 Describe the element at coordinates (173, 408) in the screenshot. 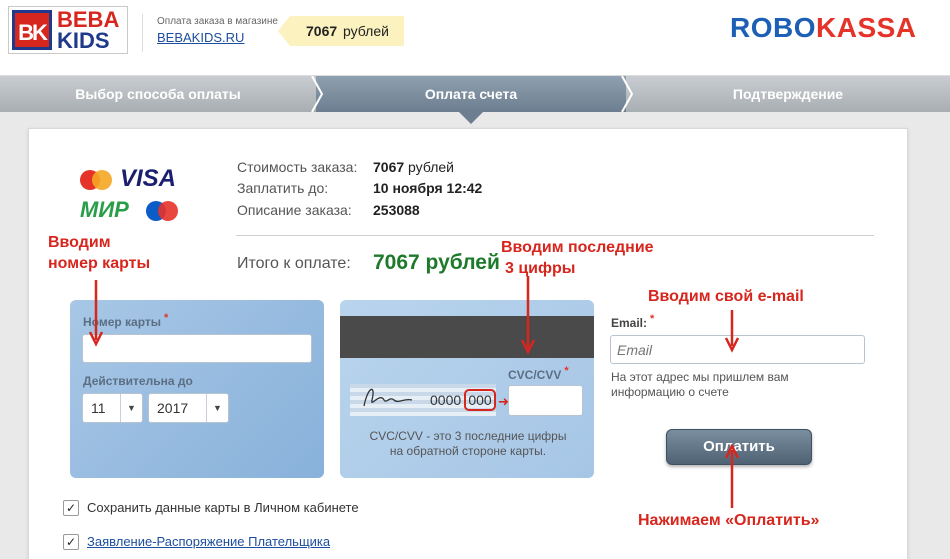

I see `expiry-year-value: 2017` at that location.